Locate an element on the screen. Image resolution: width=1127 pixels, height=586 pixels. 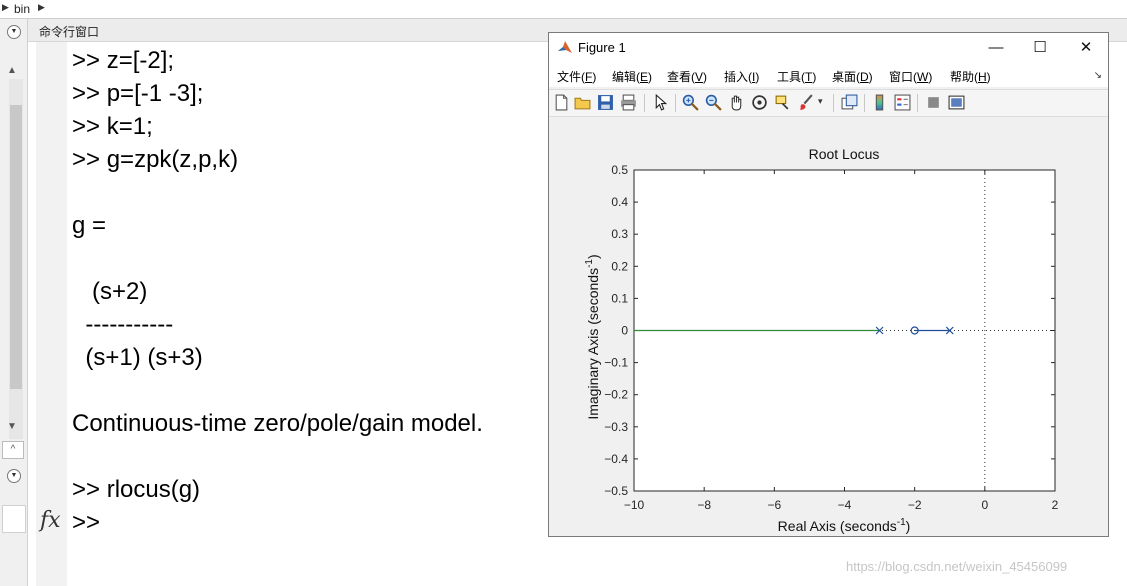
scroll-down-icon: ▼ is located at coordinates (12, 427).